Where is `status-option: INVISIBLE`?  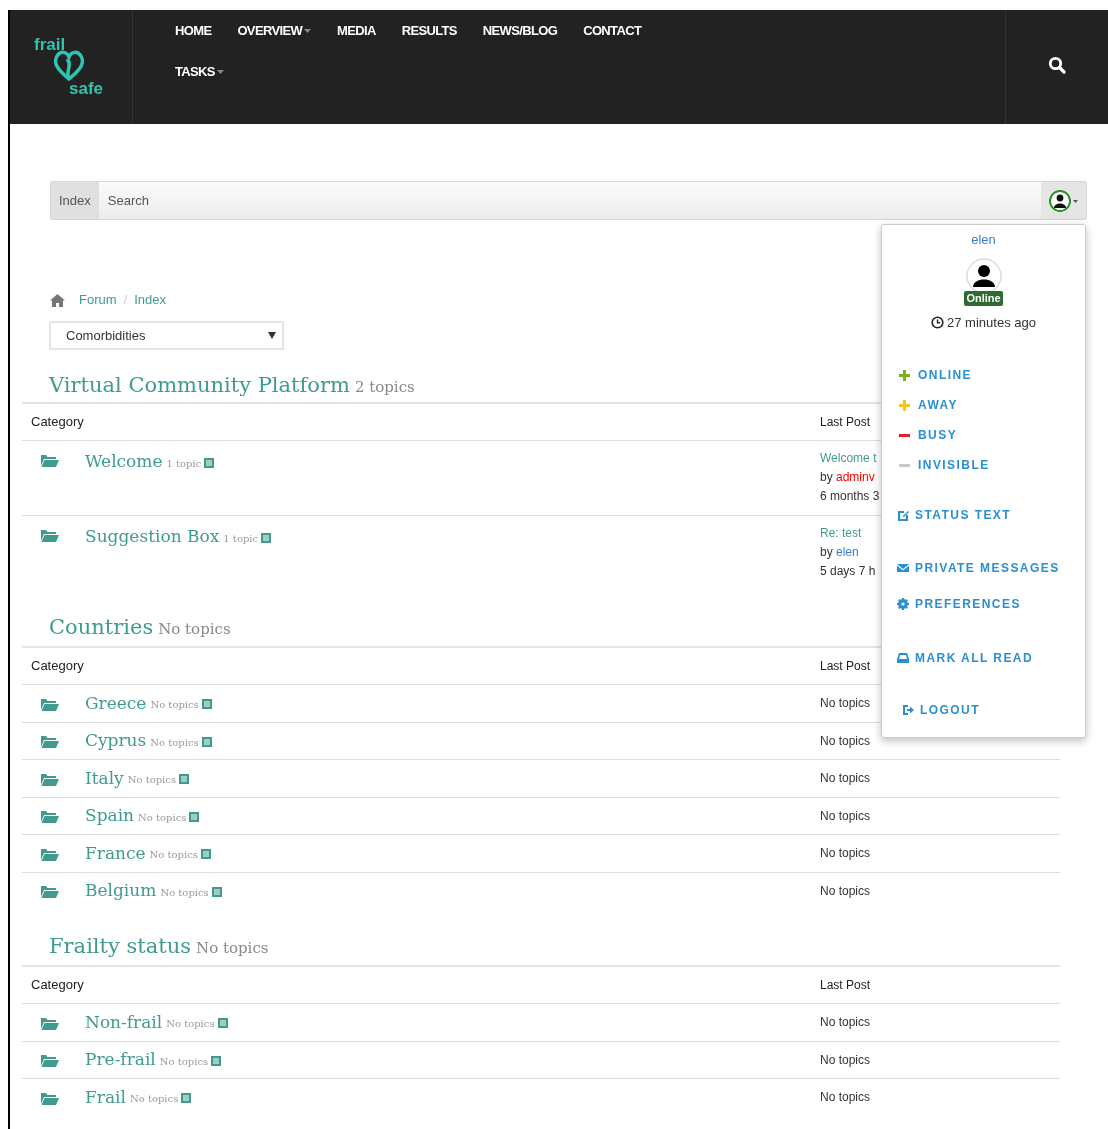 status-option: INVISIBLE is located at coordinates (943, 465).